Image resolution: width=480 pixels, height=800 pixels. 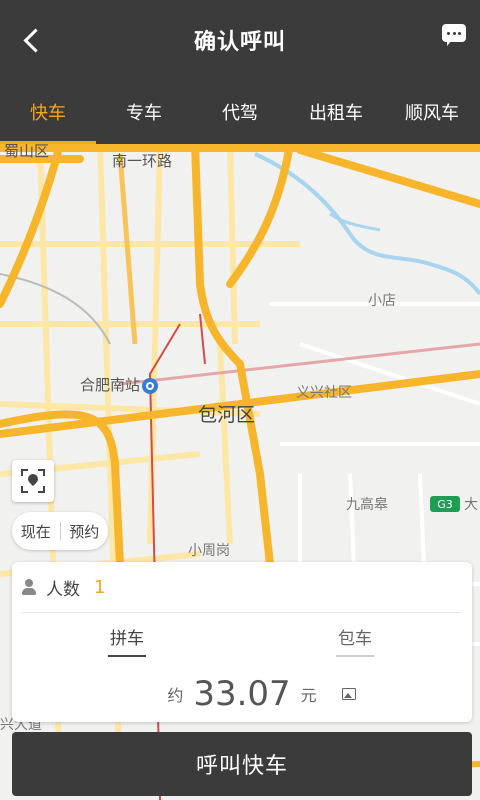 What do you see at coordinates (29, 587) in the screenshot?
I see `person-icon` at bounding box center [29, 587].